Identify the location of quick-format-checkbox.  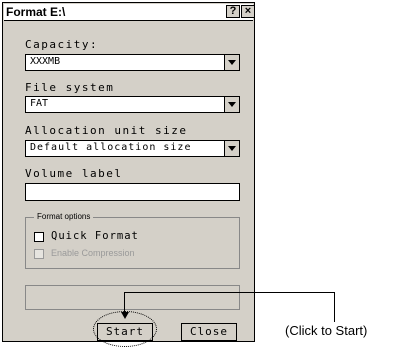
(39, 237).